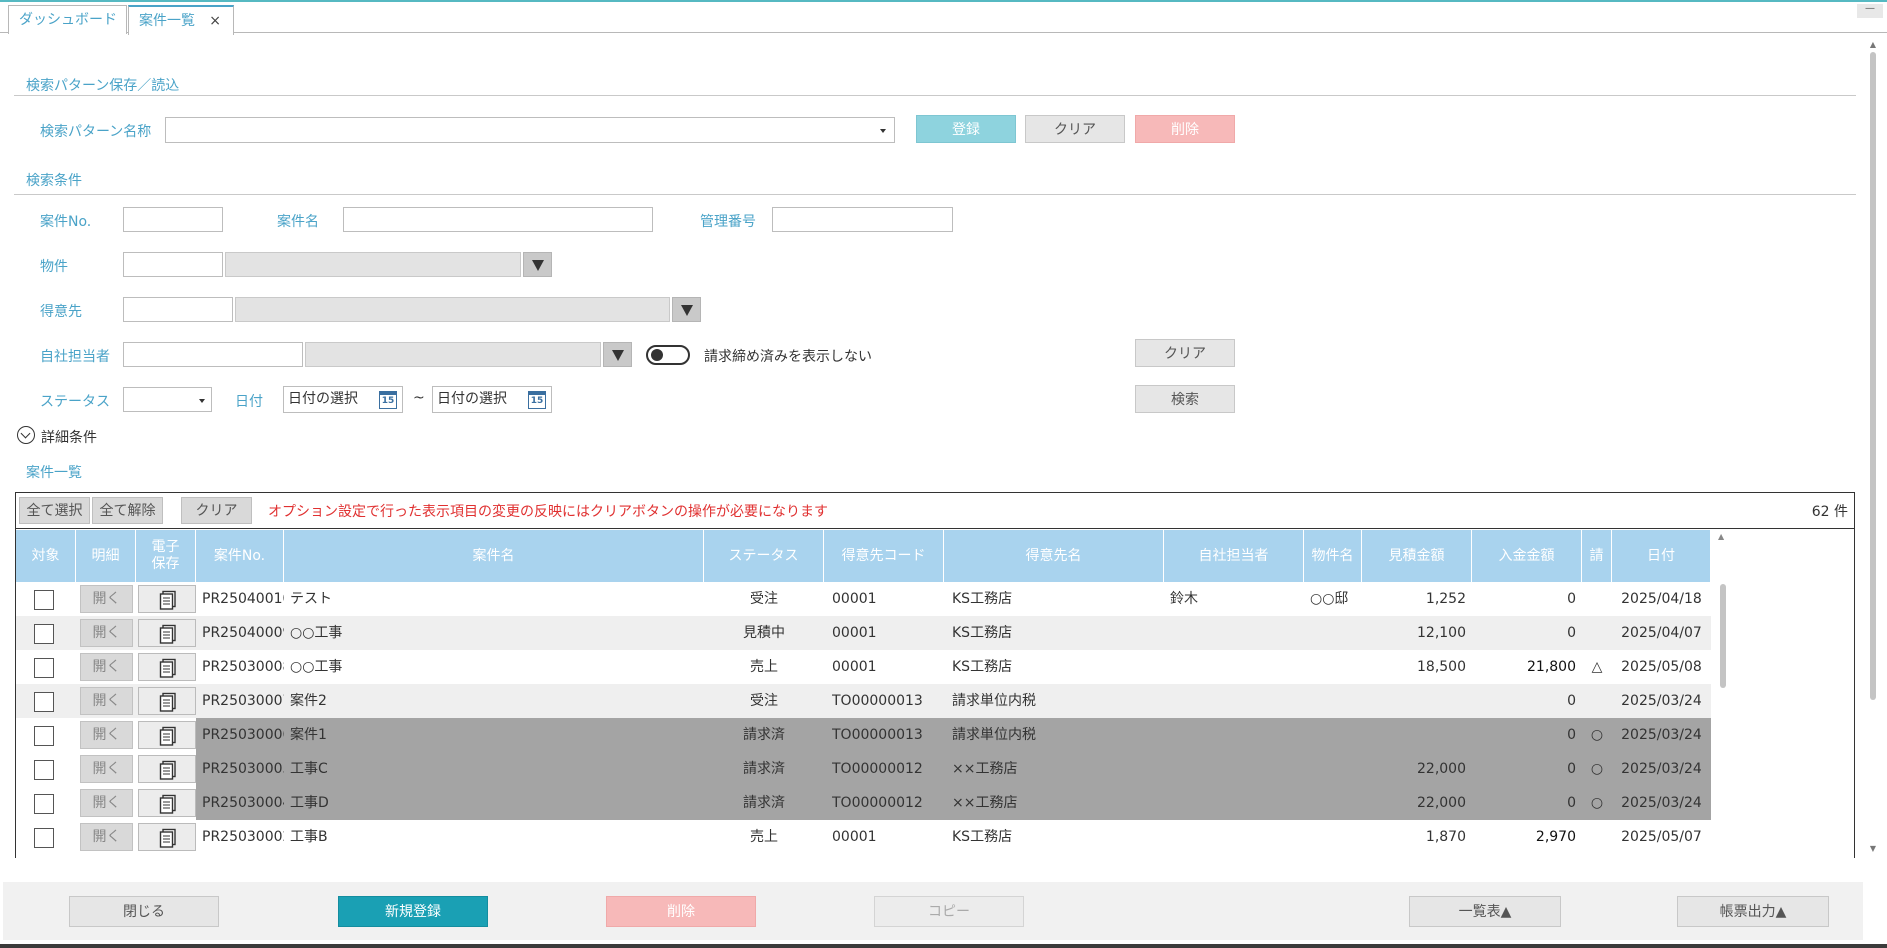 This screenshot has height=948, width=1887. I want to click on col-header-case-name: 案件名, so click(494, 556).